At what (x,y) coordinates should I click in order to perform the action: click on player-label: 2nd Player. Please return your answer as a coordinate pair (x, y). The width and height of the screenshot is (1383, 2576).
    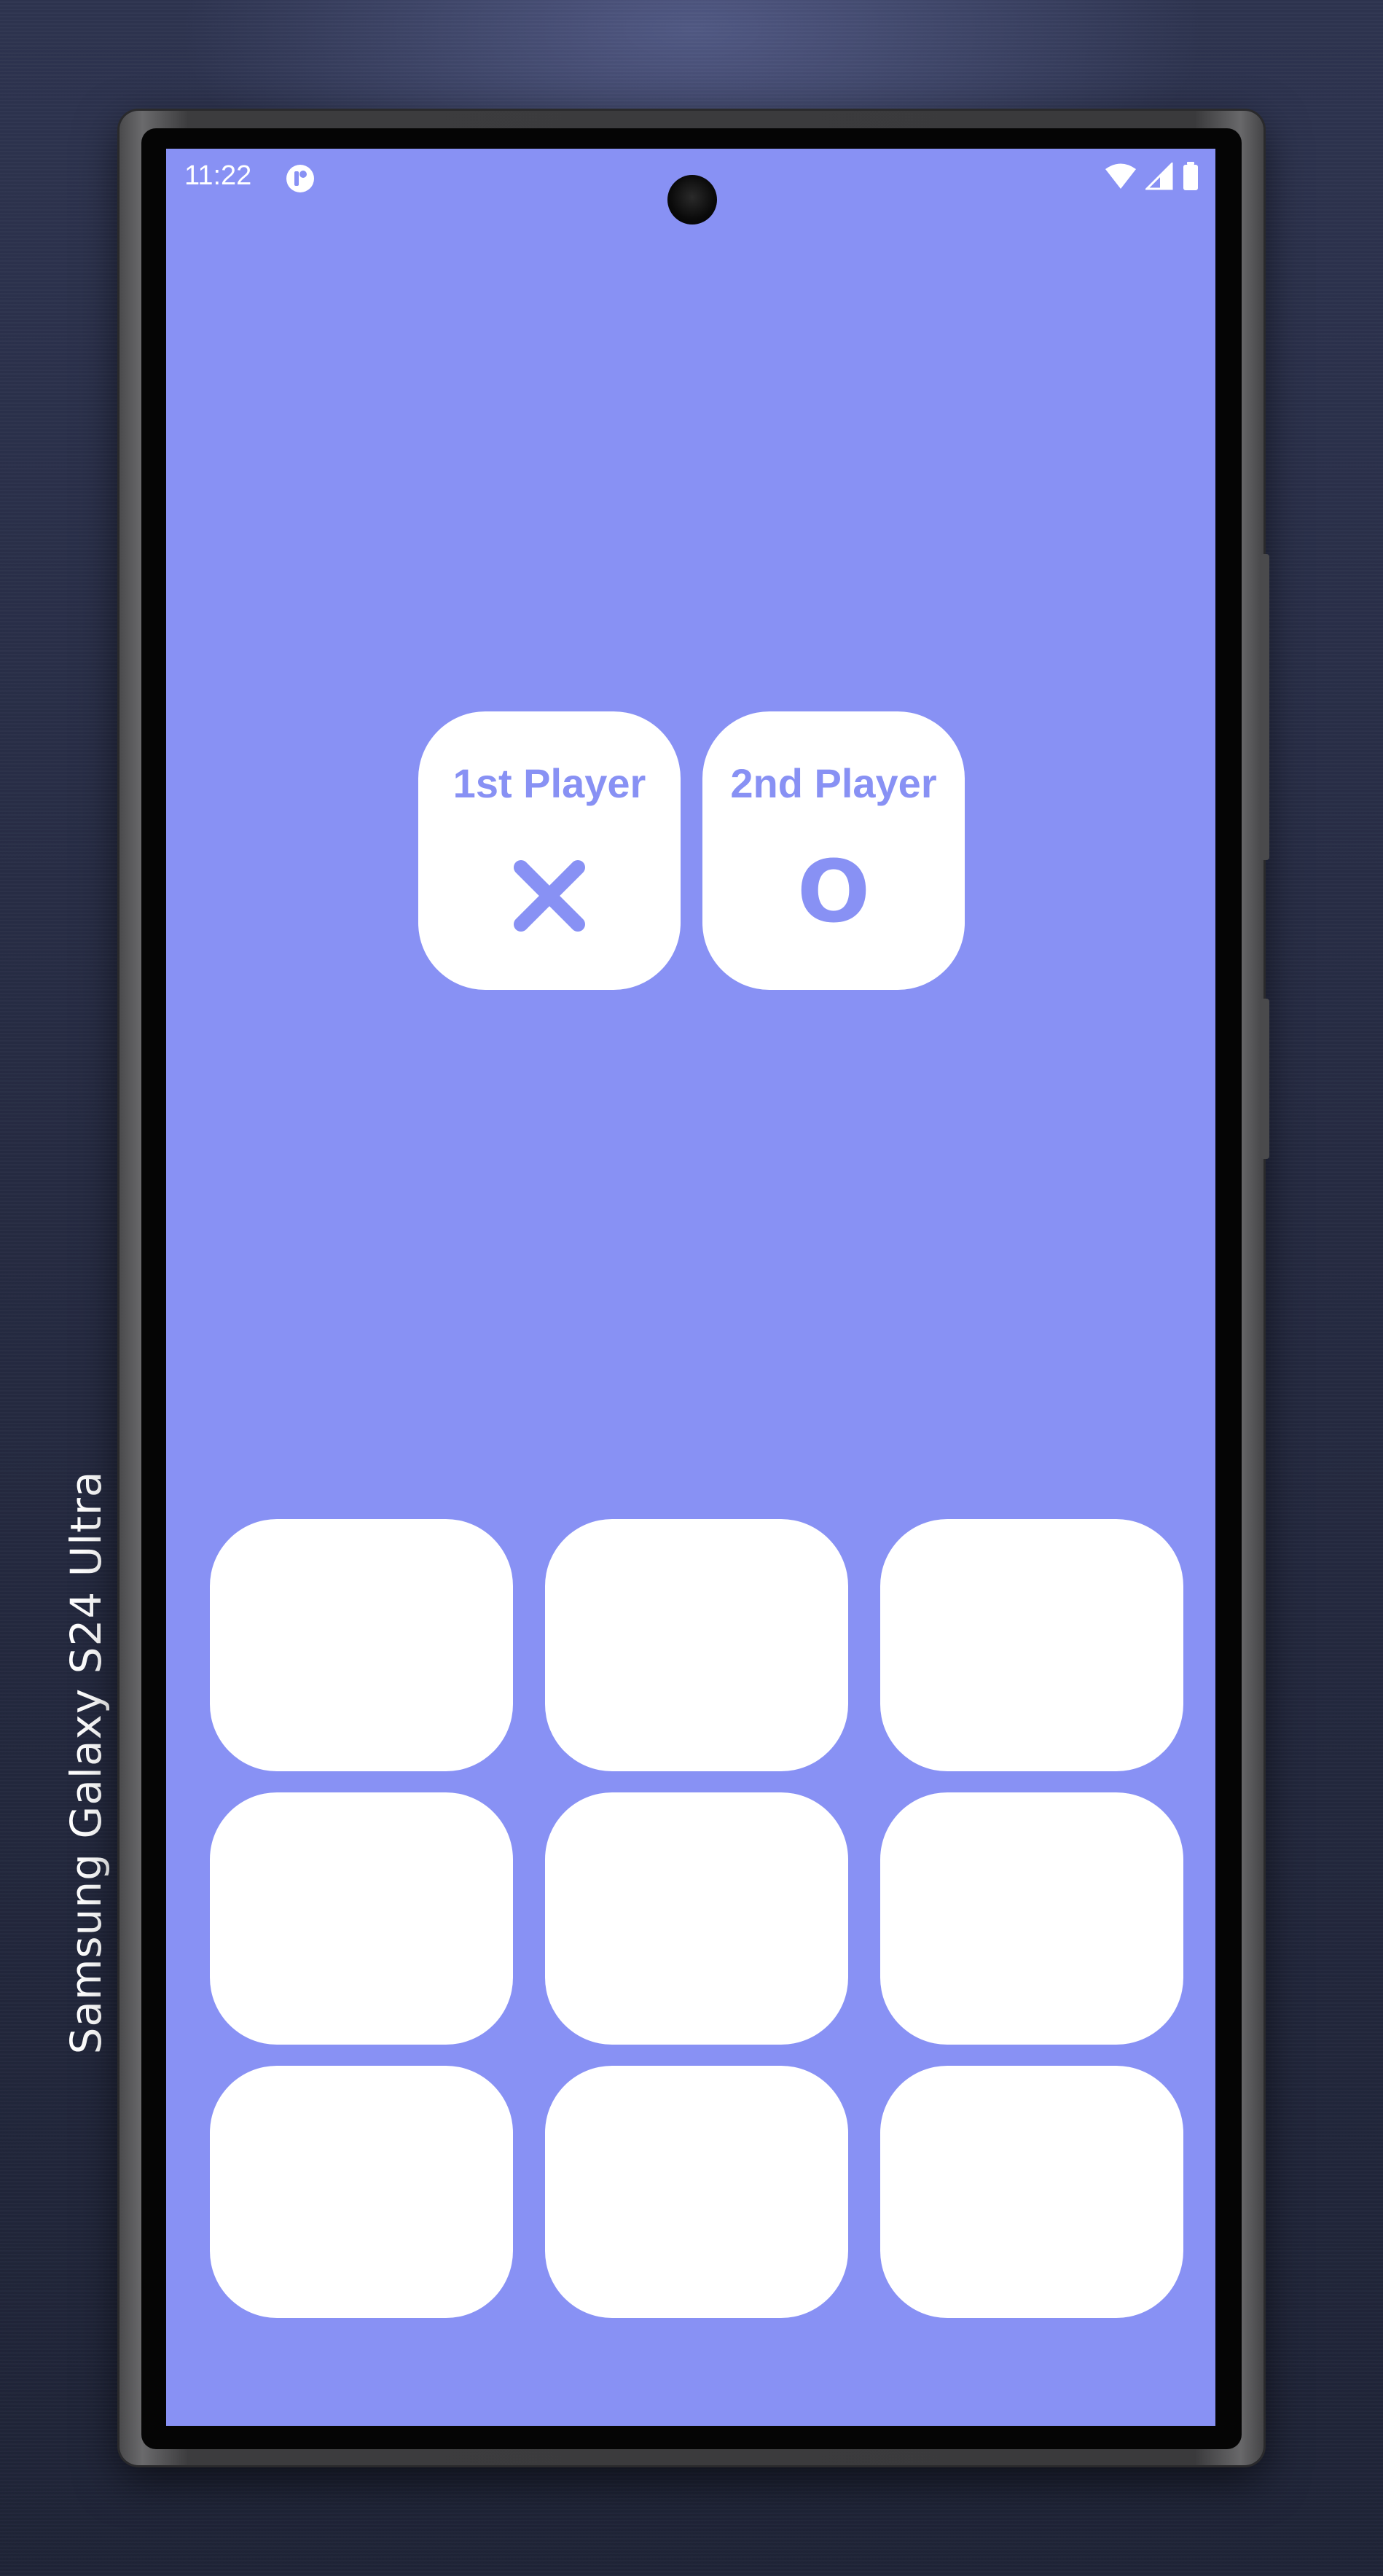
    Looking at the image, I should click on (833, 783).